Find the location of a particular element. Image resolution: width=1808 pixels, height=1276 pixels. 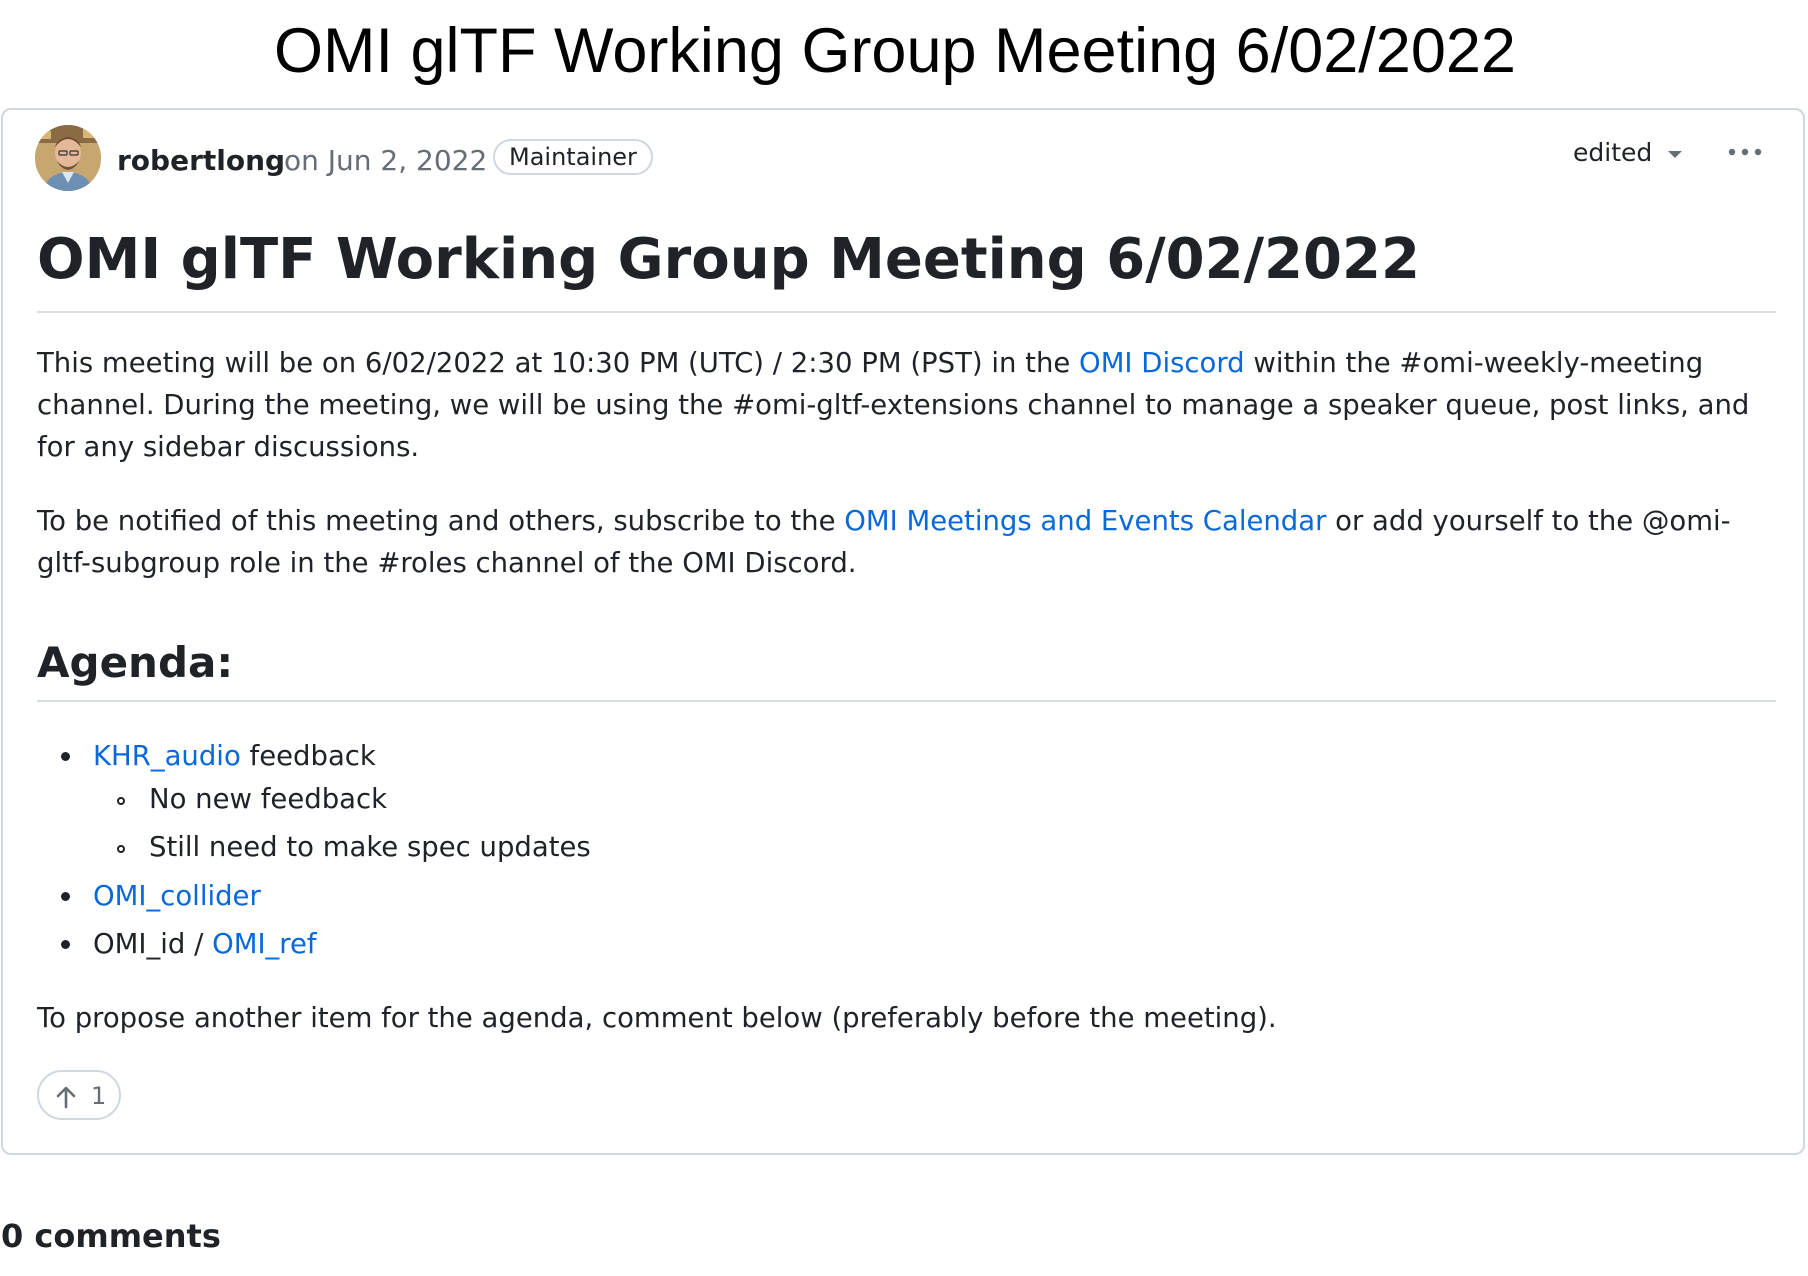

agenda-heading: Agenda: is located at coordinates (135, 662).